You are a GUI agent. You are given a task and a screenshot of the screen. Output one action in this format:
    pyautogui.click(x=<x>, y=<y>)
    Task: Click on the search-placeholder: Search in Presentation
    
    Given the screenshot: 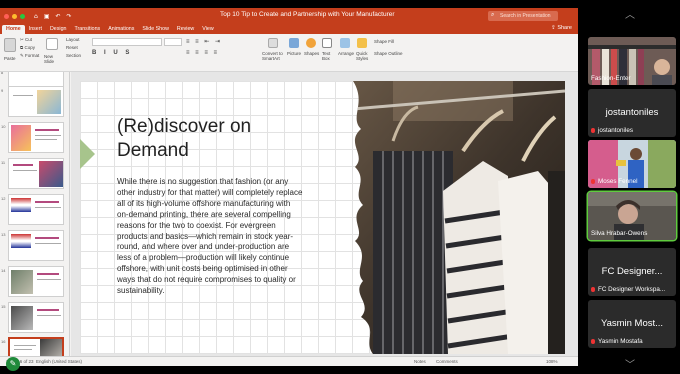 What is the action you would take?
    pyautogui.click(x=525, y=16)
    